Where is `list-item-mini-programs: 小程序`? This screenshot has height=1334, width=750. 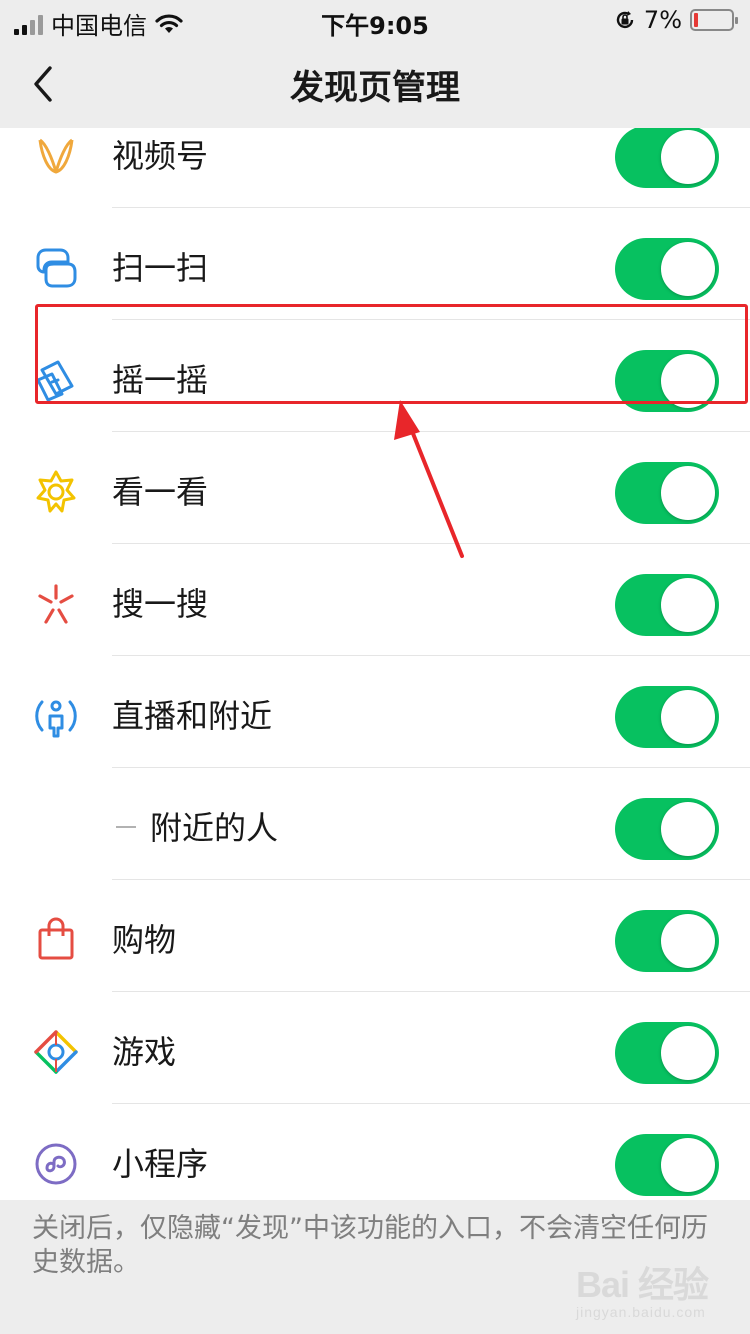
list-item-mini-programs: 小程序 is located at coordinates (375, 1152).